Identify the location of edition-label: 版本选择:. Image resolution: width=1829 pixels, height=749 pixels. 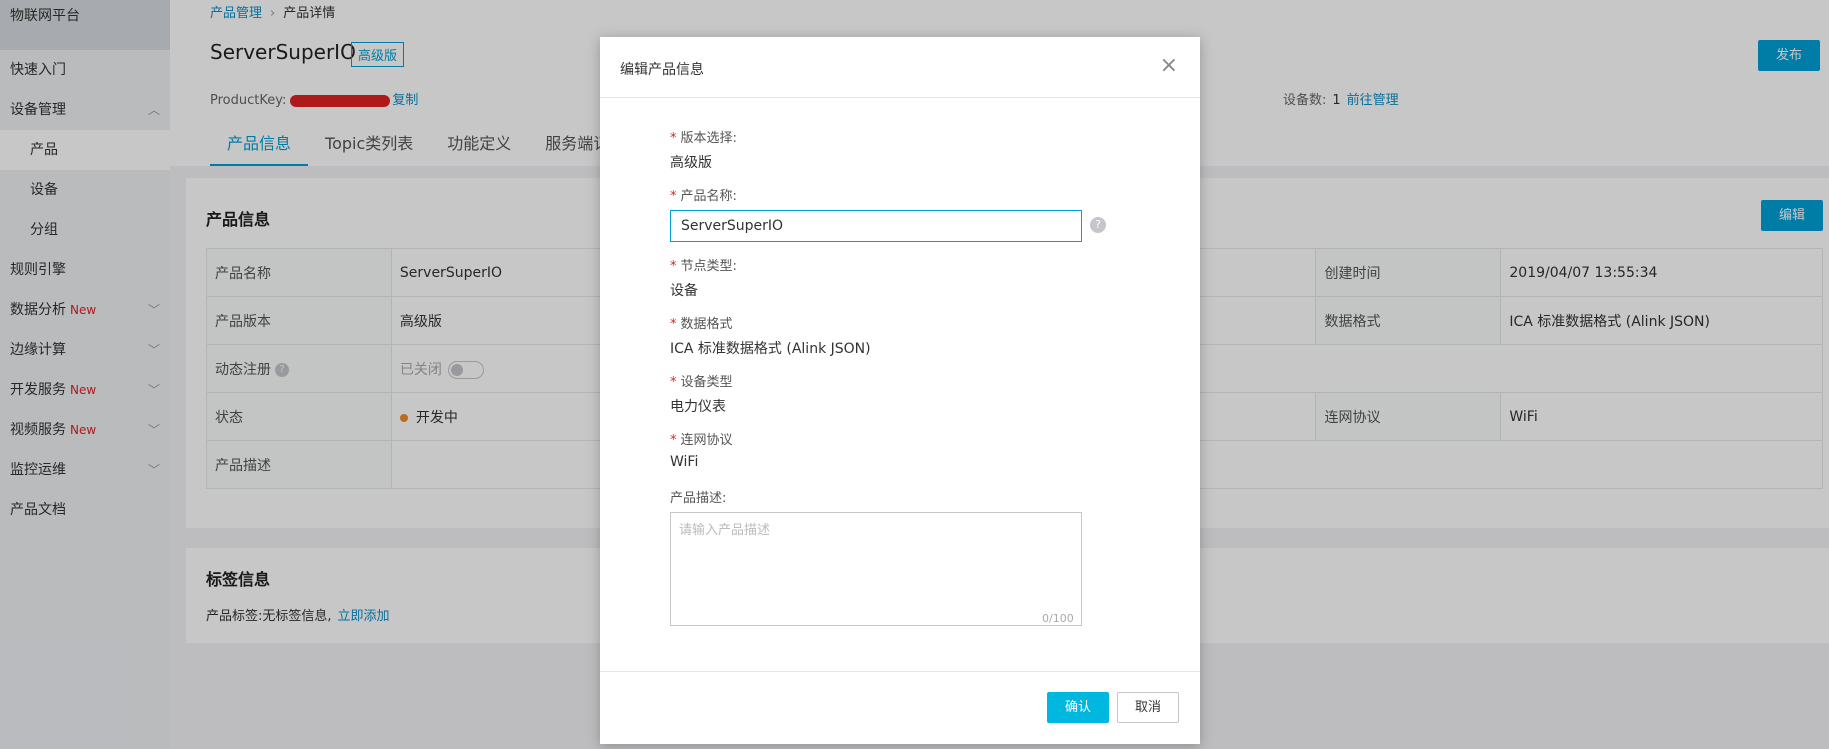
(708, 138).